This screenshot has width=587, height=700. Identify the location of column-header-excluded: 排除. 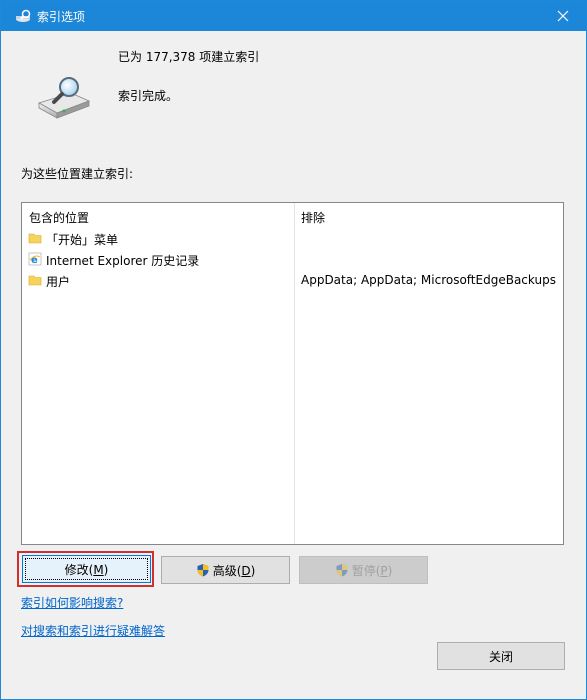
(313, 217).